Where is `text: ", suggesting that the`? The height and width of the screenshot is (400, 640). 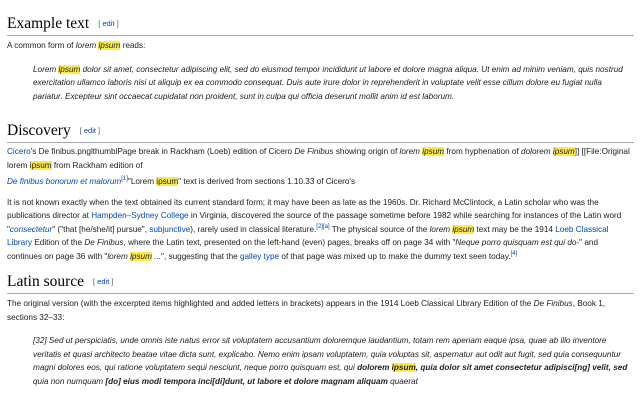
text: ", suggesting that the is located at coordinates (200, 256).